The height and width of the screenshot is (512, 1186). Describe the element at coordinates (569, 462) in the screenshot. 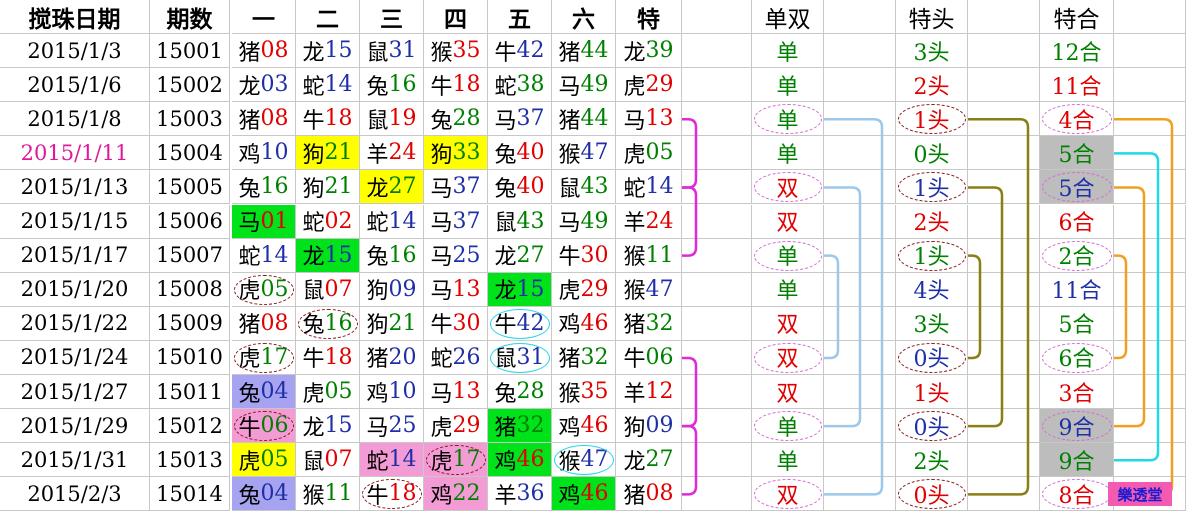

I see `zodiac-label: 猴` at that location.